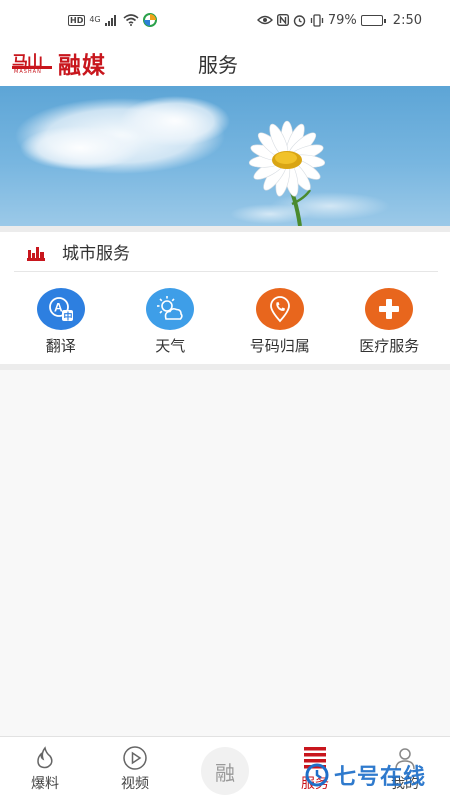 The image size is (450, 800). Describe the element at coordinates (28, 72) in the screenshot. I see `logo-sub: MASHAN` at that location.